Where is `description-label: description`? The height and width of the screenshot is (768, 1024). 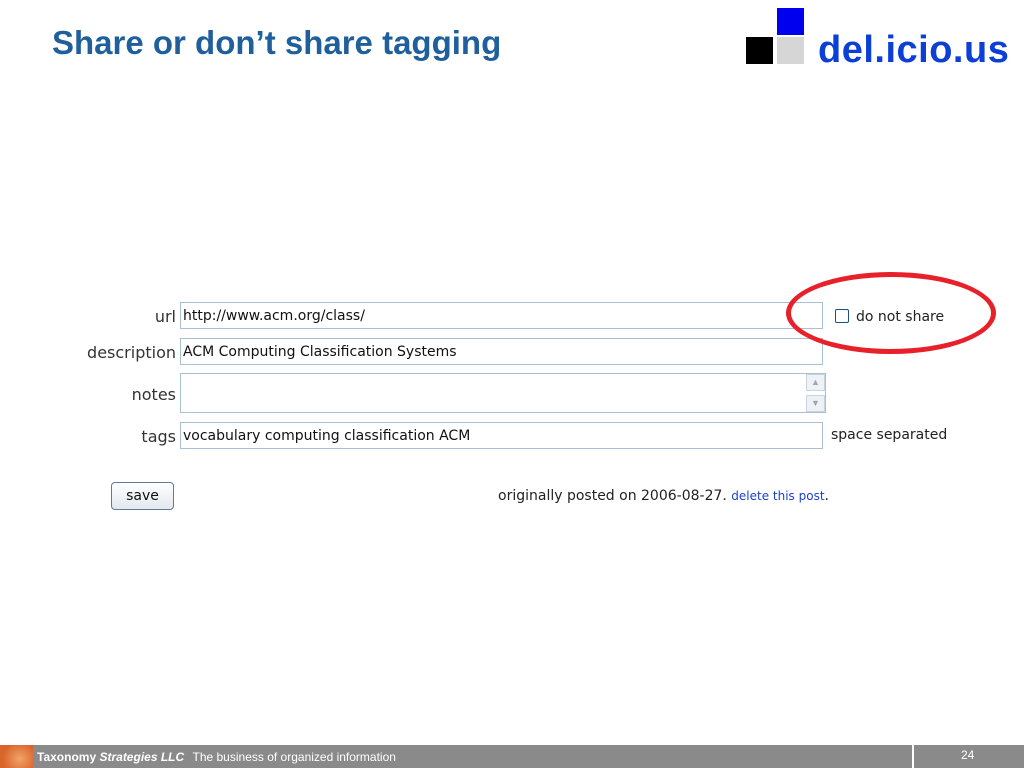 description-label: description is located at coordinates (131, 352).